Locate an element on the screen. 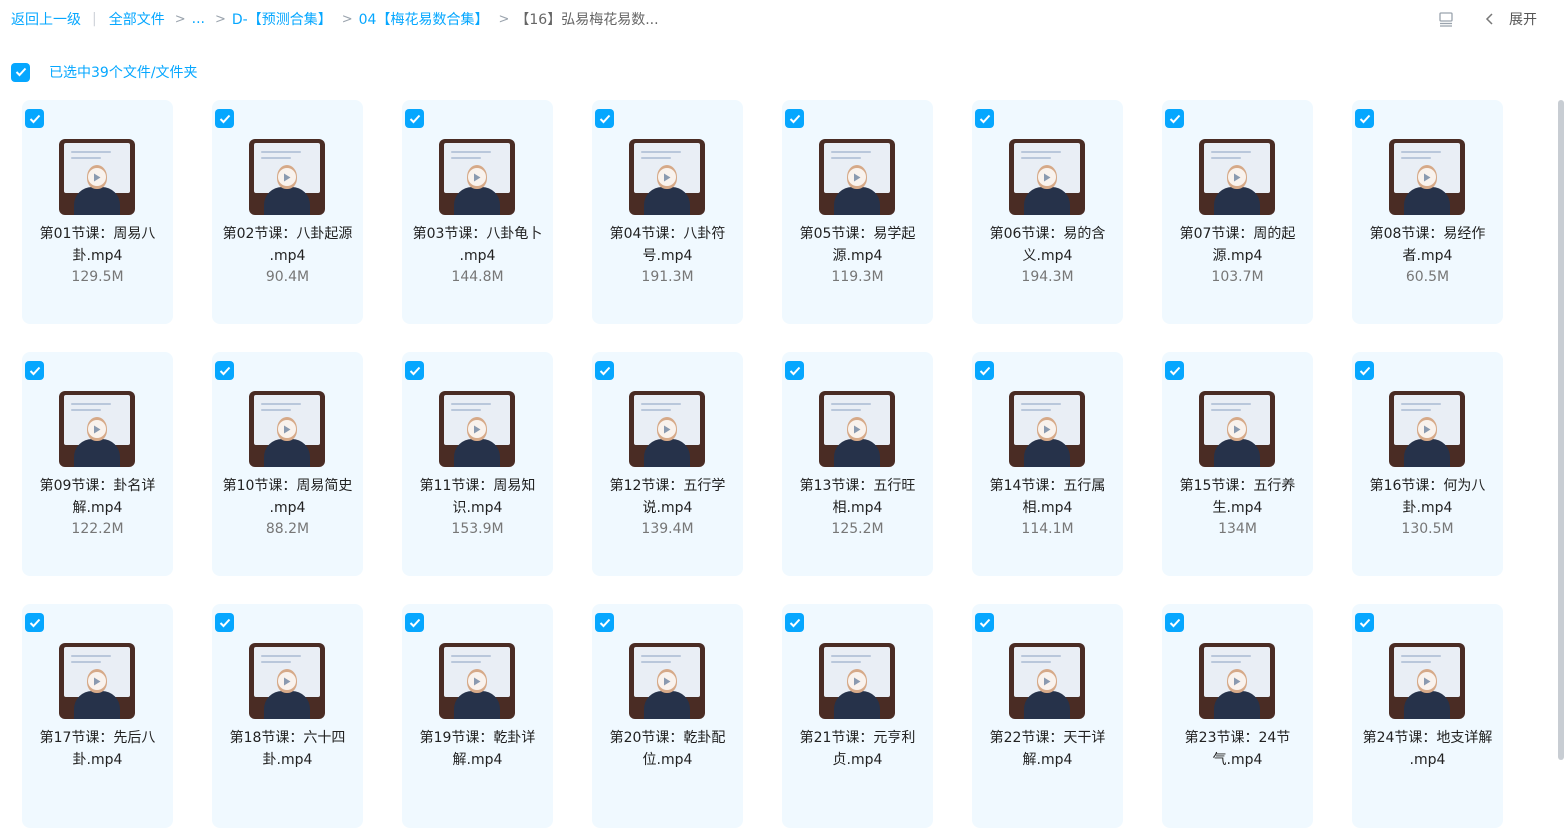 The width and height of the screenshot is (1564, 828). file-card: 第03节课：八卦龟卜 .mp4 144.8M is located at coordinates (477, 212).